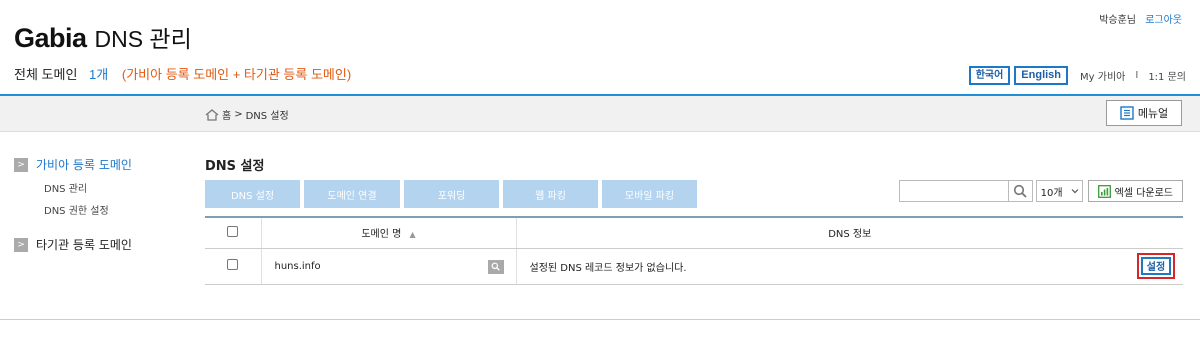 The image size is (1200, 341). What do you see at coordinates (1127, 113) in the screenshot?
I see `document-icon` at bounding box center [1127, 113].